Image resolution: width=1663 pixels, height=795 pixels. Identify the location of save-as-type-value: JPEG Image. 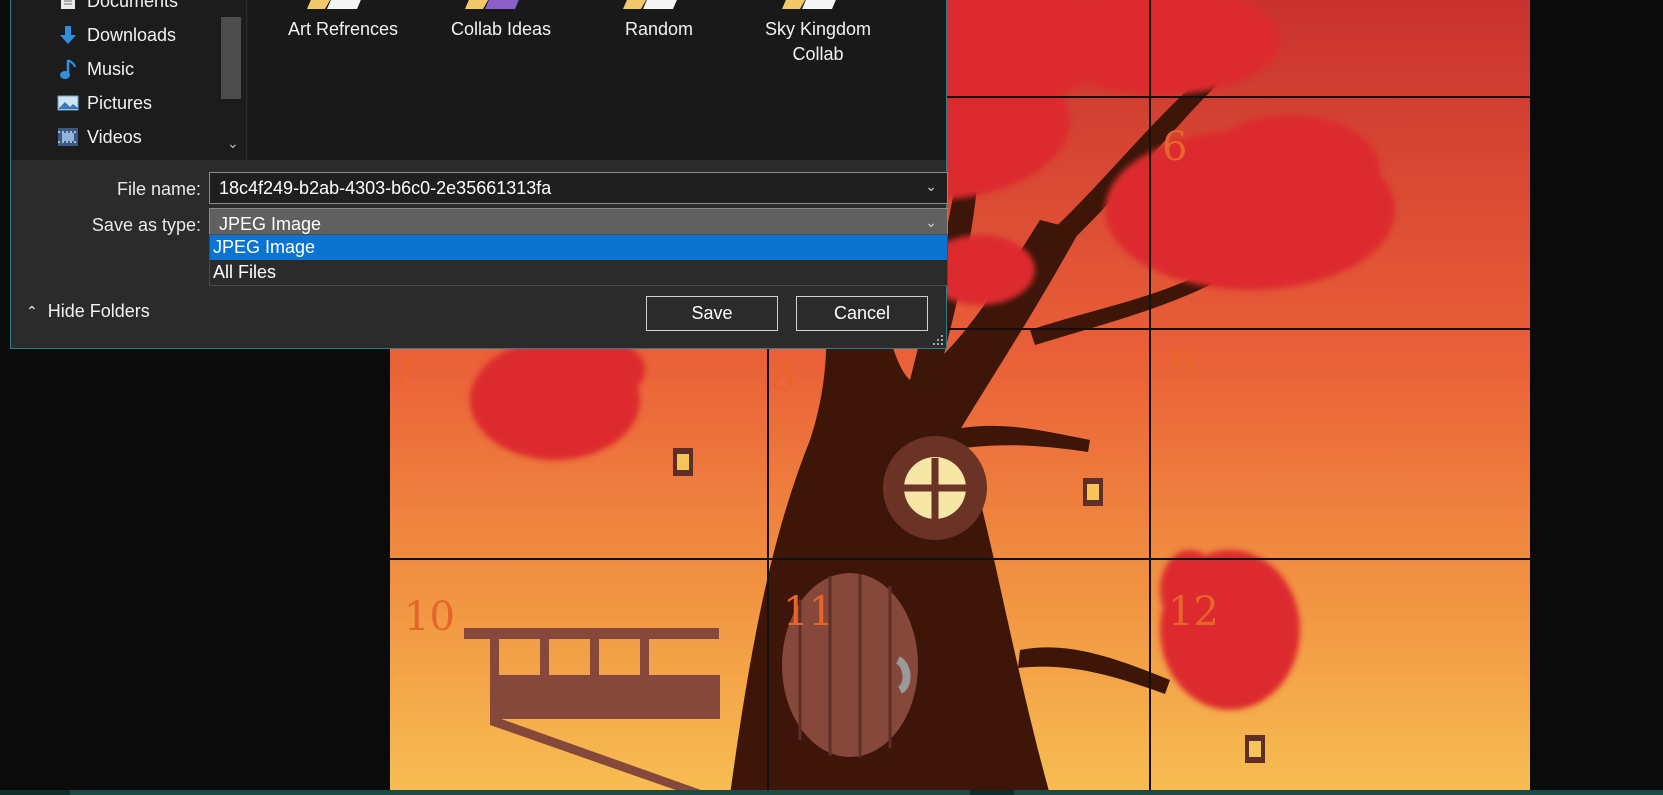
(270, 224).